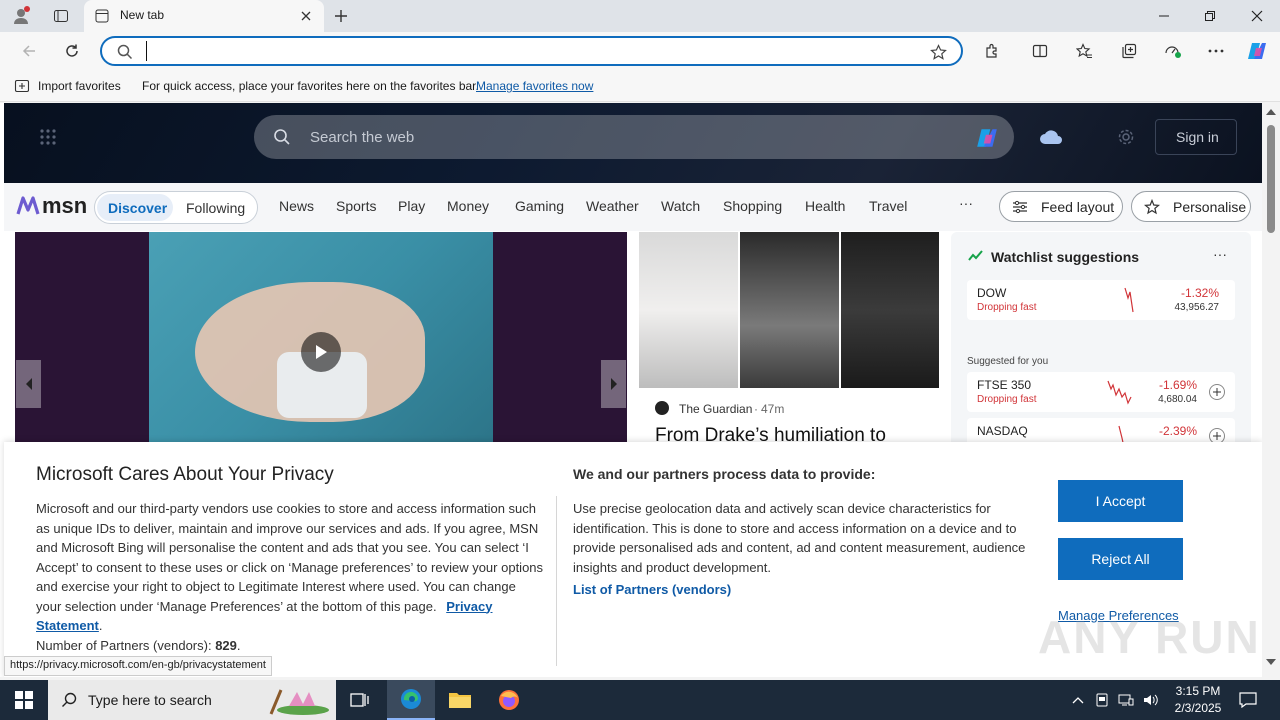  Describe the element at coordinates (1216, 51) in the screenshot. I see `more-menu-icon` at that location.